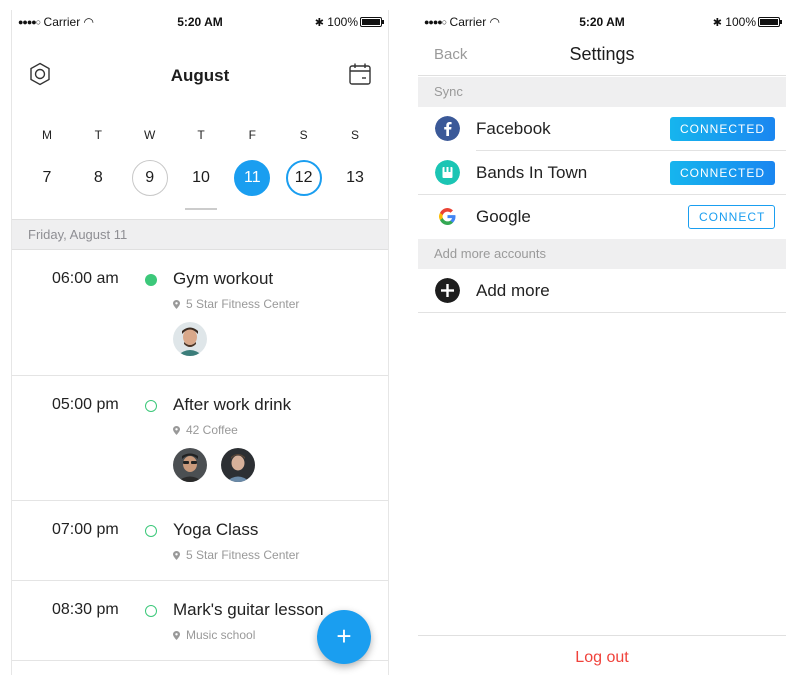 The image size is (786, 675). What do you see at coordinates (149, 178) in the screenshot?
I see `day-cell-past-today: 9` at bounding box center [149, 178].